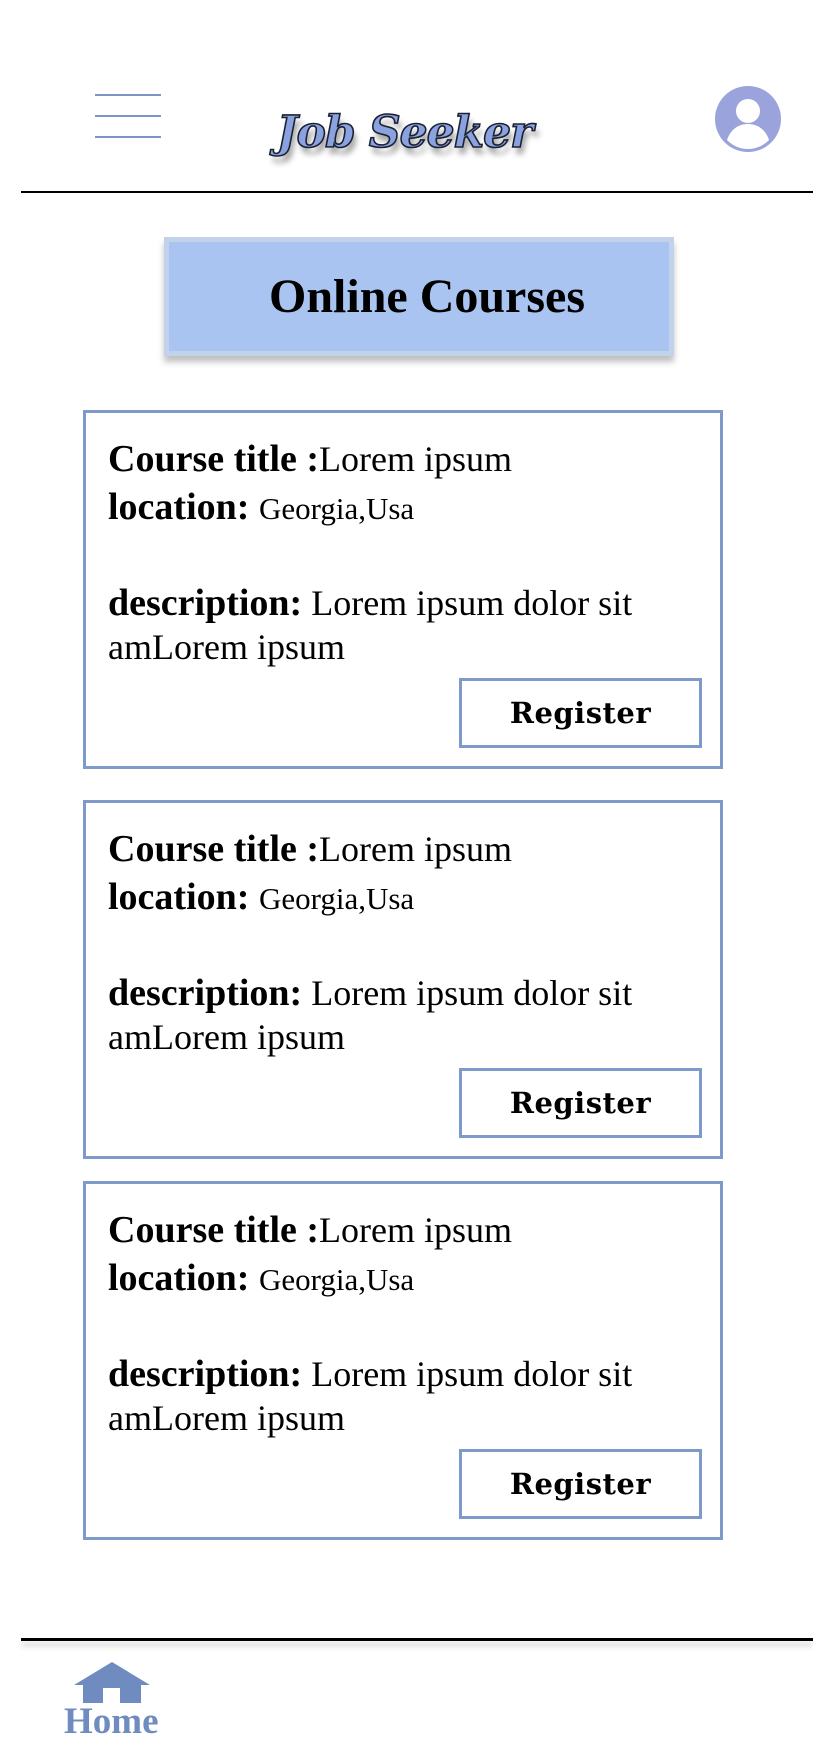 Image resolution: width=813 pixels, height=1759 pixels. I want to click on page-title: Online Courses, so click(419, 296).